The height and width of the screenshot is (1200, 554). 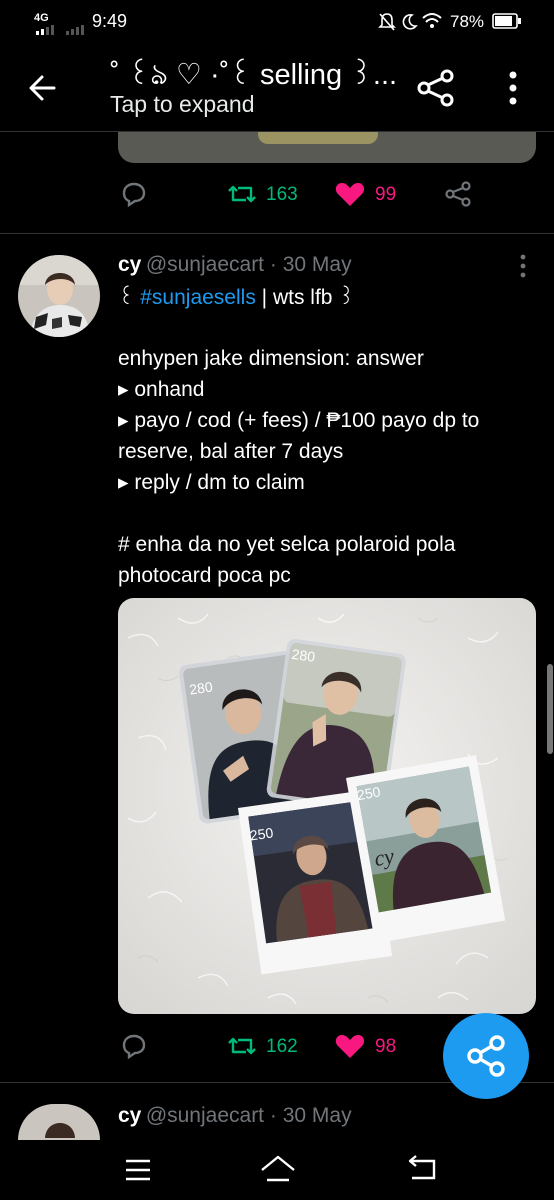 I want to click on like-count: 98, so click(x=386, y=1046).